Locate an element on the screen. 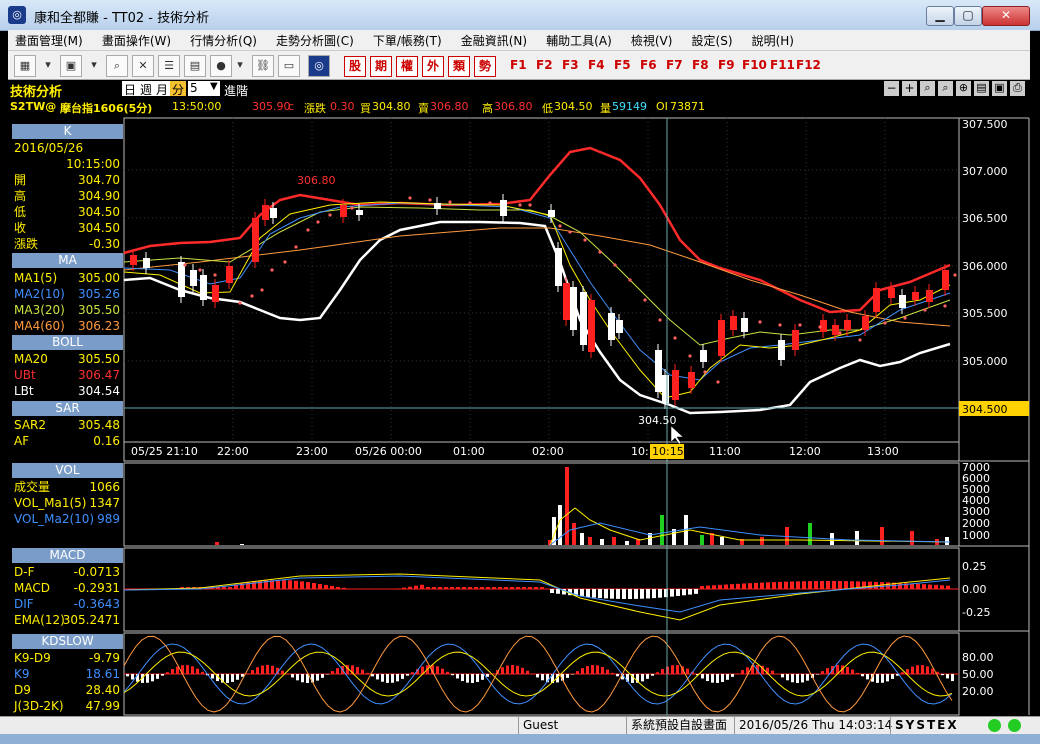 Image resolution: width=1040 pixels, height=744 pixels. time-label: 10: is located at coordinates (640, 451).